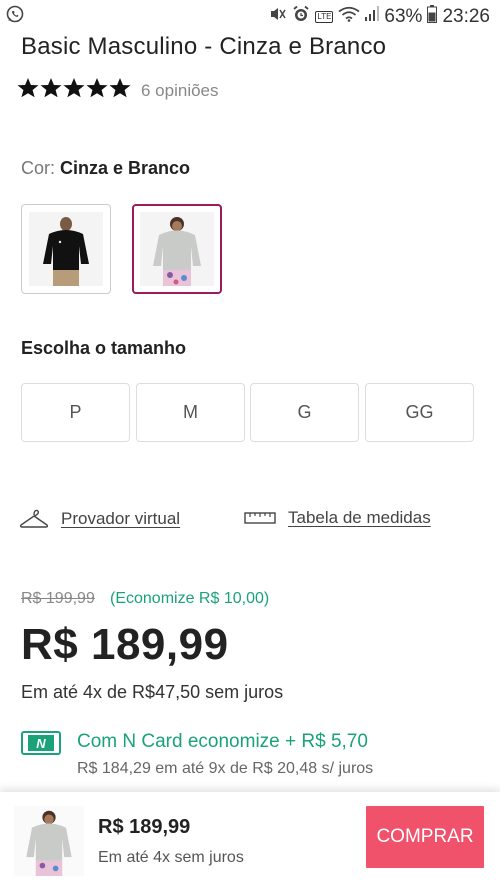 The width and height of the screenshot is (500, 889). I want to click on savings-text: (Economize R$ 10,00), so click(190, 598).